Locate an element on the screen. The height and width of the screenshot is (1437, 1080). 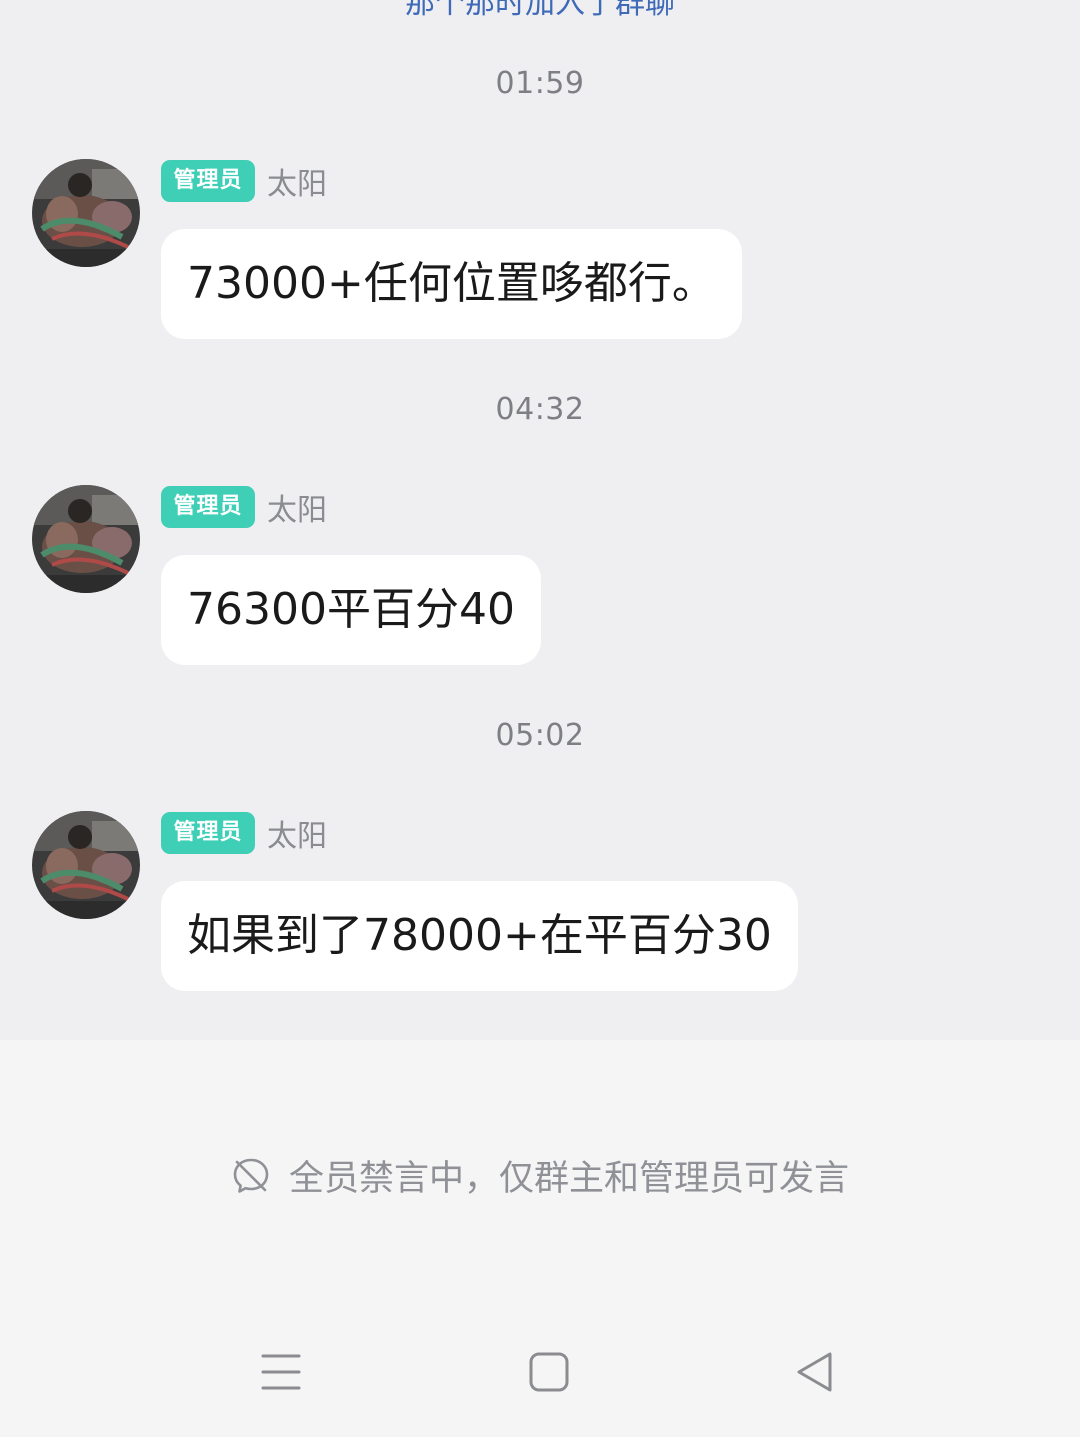
message-bubble: 如果到了78000+在平百分30 is located at coordinates (479, 936).